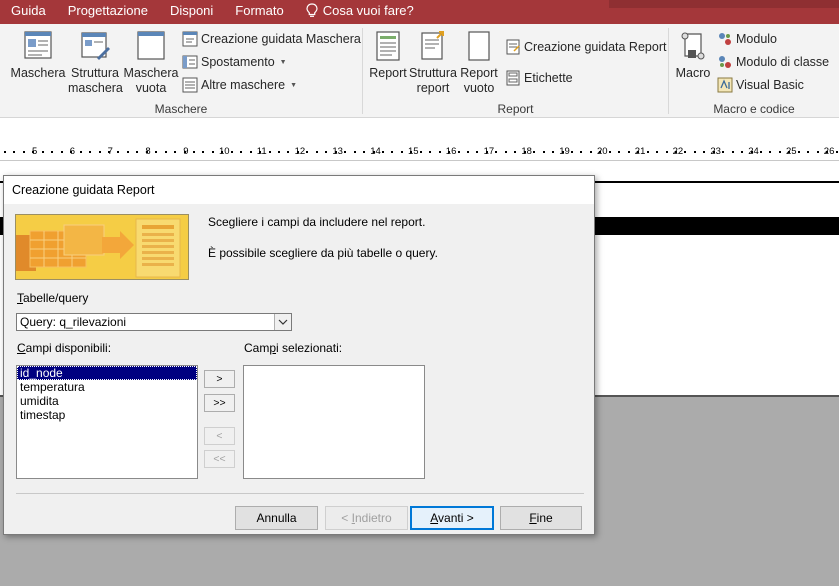 This screenshot has height=586, width=839. I want to click on spostamento-button: Spostamento ▼, so click(234, 62).